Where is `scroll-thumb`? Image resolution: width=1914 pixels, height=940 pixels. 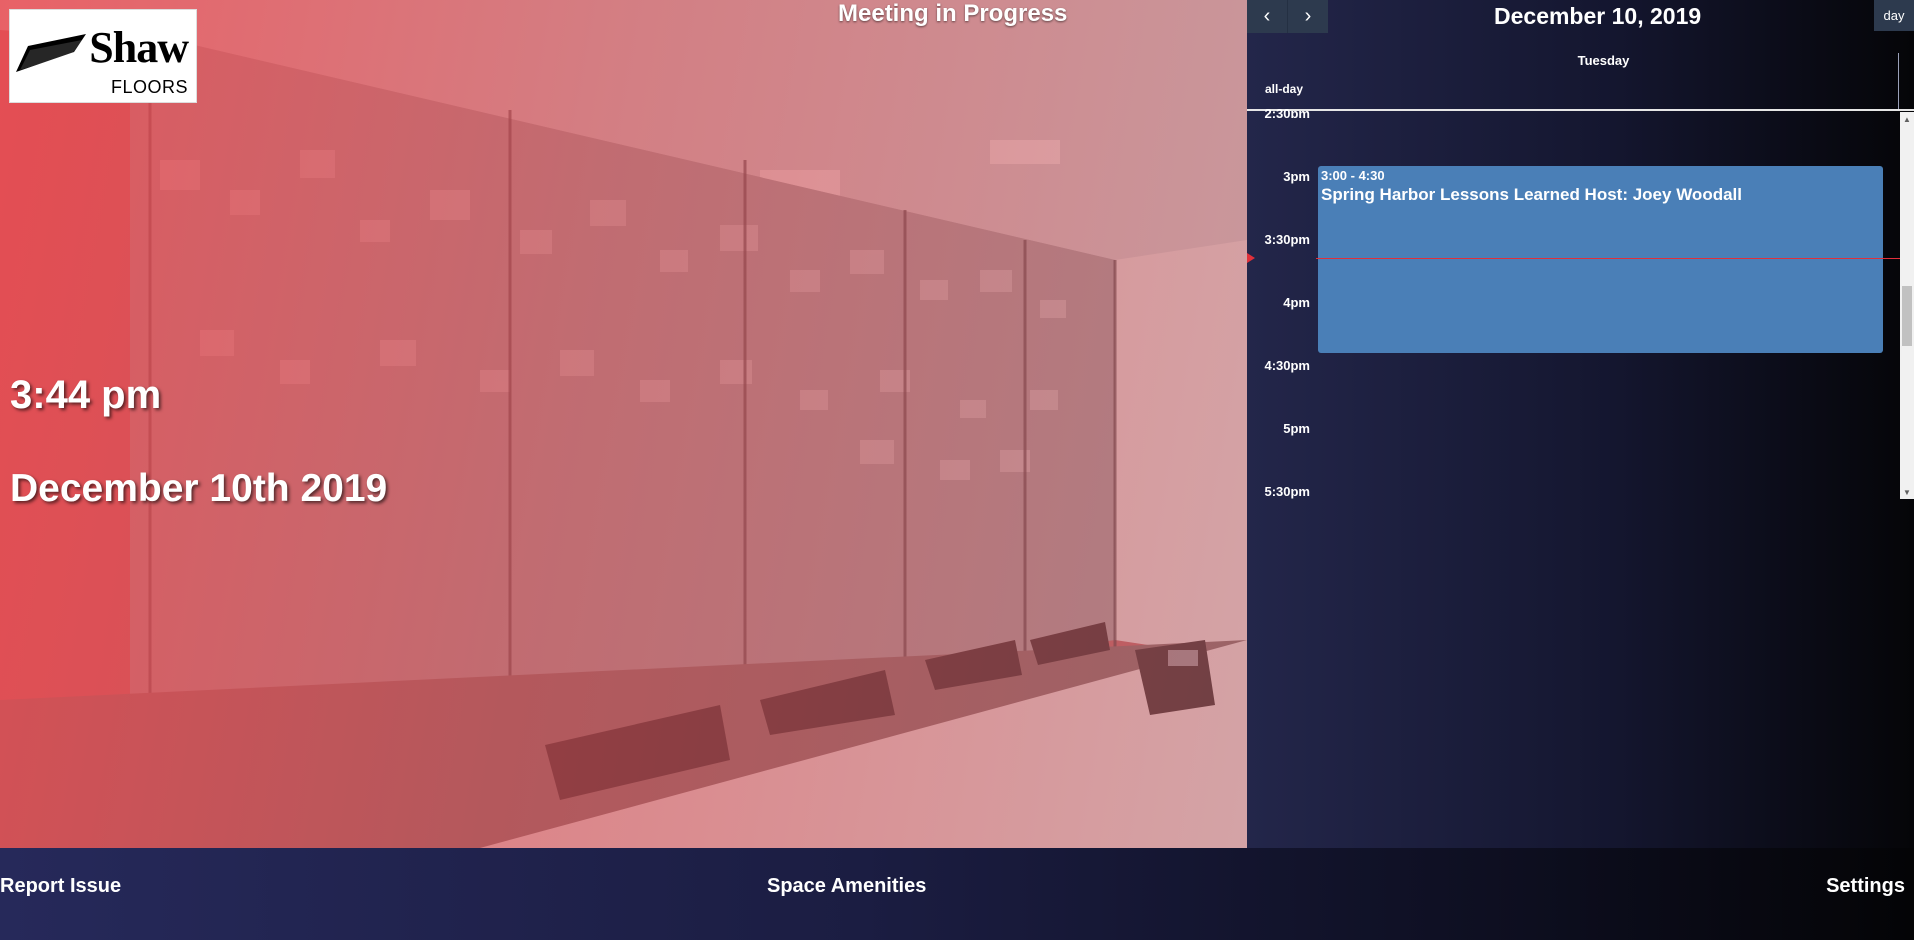
scroll-thumb is located at coordinates (1907, 316).